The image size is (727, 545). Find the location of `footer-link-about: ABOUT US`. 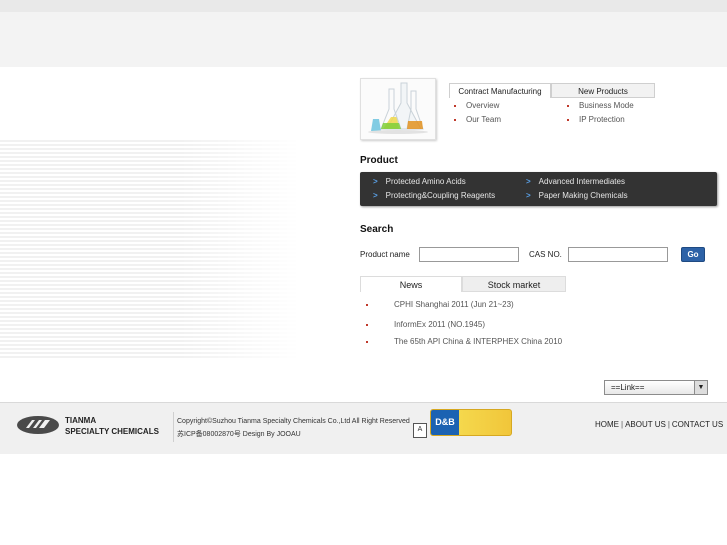

footer-link-about: ABOUT US is located at coordinates (645, 424).